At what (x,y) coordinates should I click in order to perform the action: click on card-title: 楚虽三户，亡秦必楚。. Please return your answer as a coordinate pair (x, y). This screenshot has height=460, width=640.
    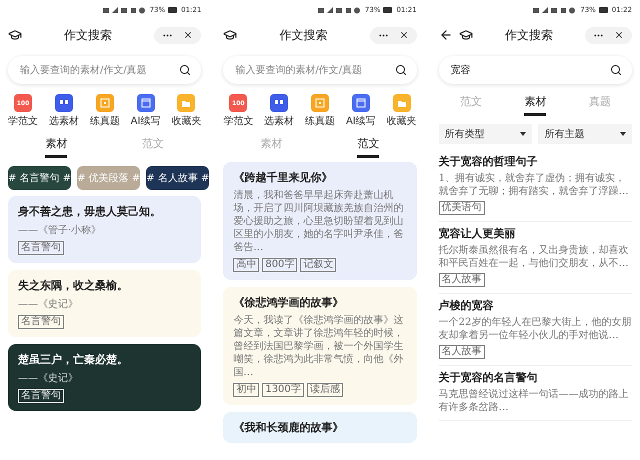
    Looking at the image, I should click on (73, 359).